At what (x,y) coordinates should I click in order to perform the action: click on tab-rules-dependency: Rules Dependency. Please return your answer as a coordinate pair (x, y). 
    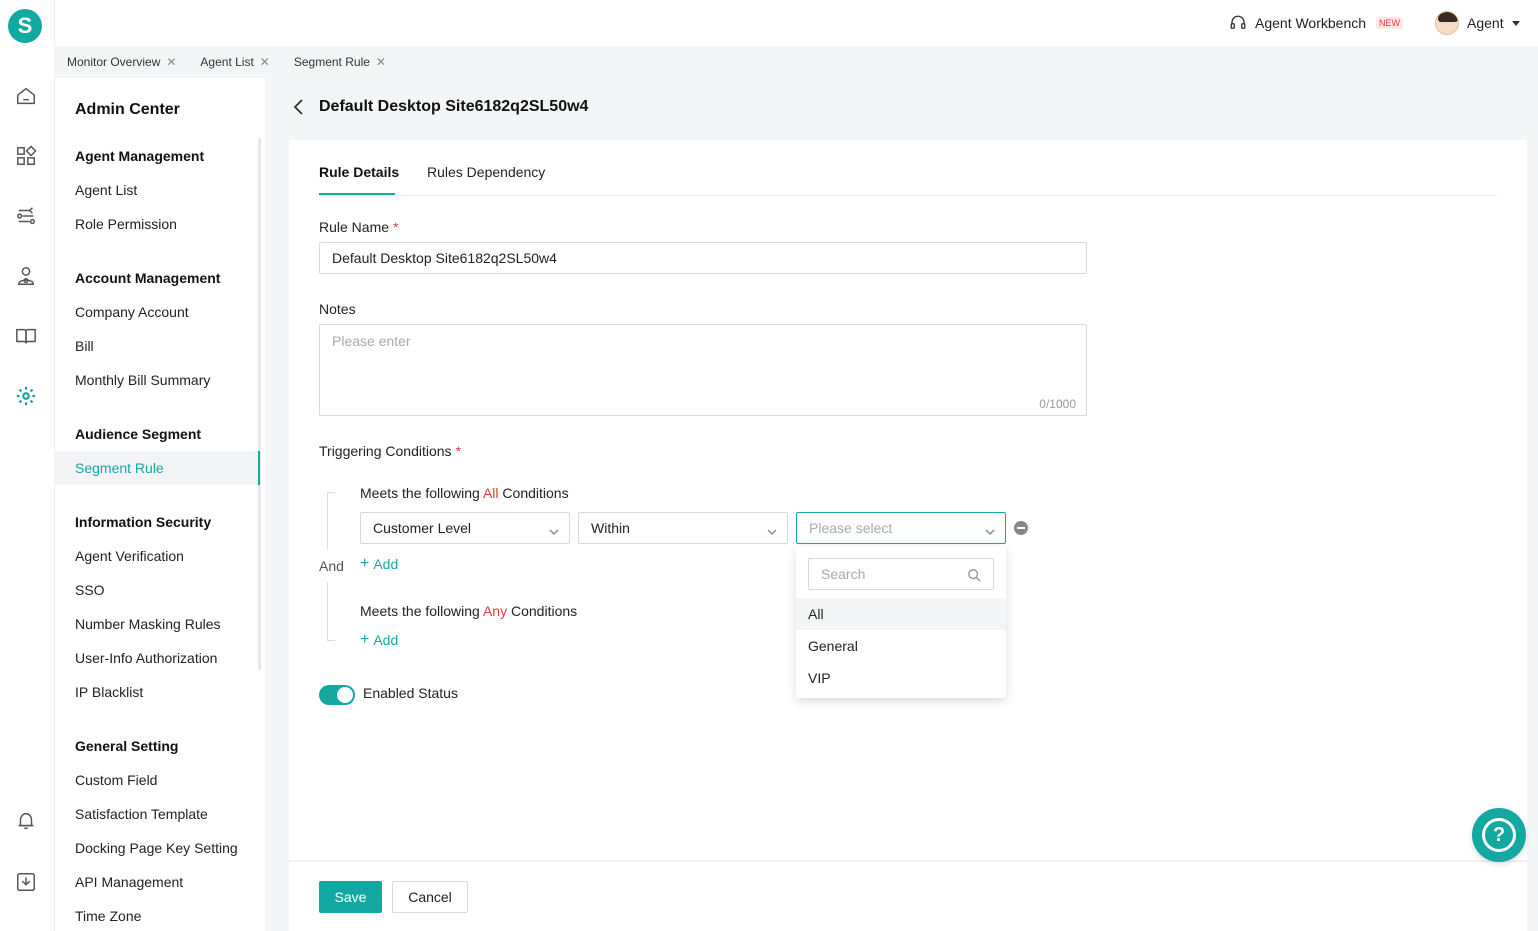
    Looking at the image, I should click on (486, 172).